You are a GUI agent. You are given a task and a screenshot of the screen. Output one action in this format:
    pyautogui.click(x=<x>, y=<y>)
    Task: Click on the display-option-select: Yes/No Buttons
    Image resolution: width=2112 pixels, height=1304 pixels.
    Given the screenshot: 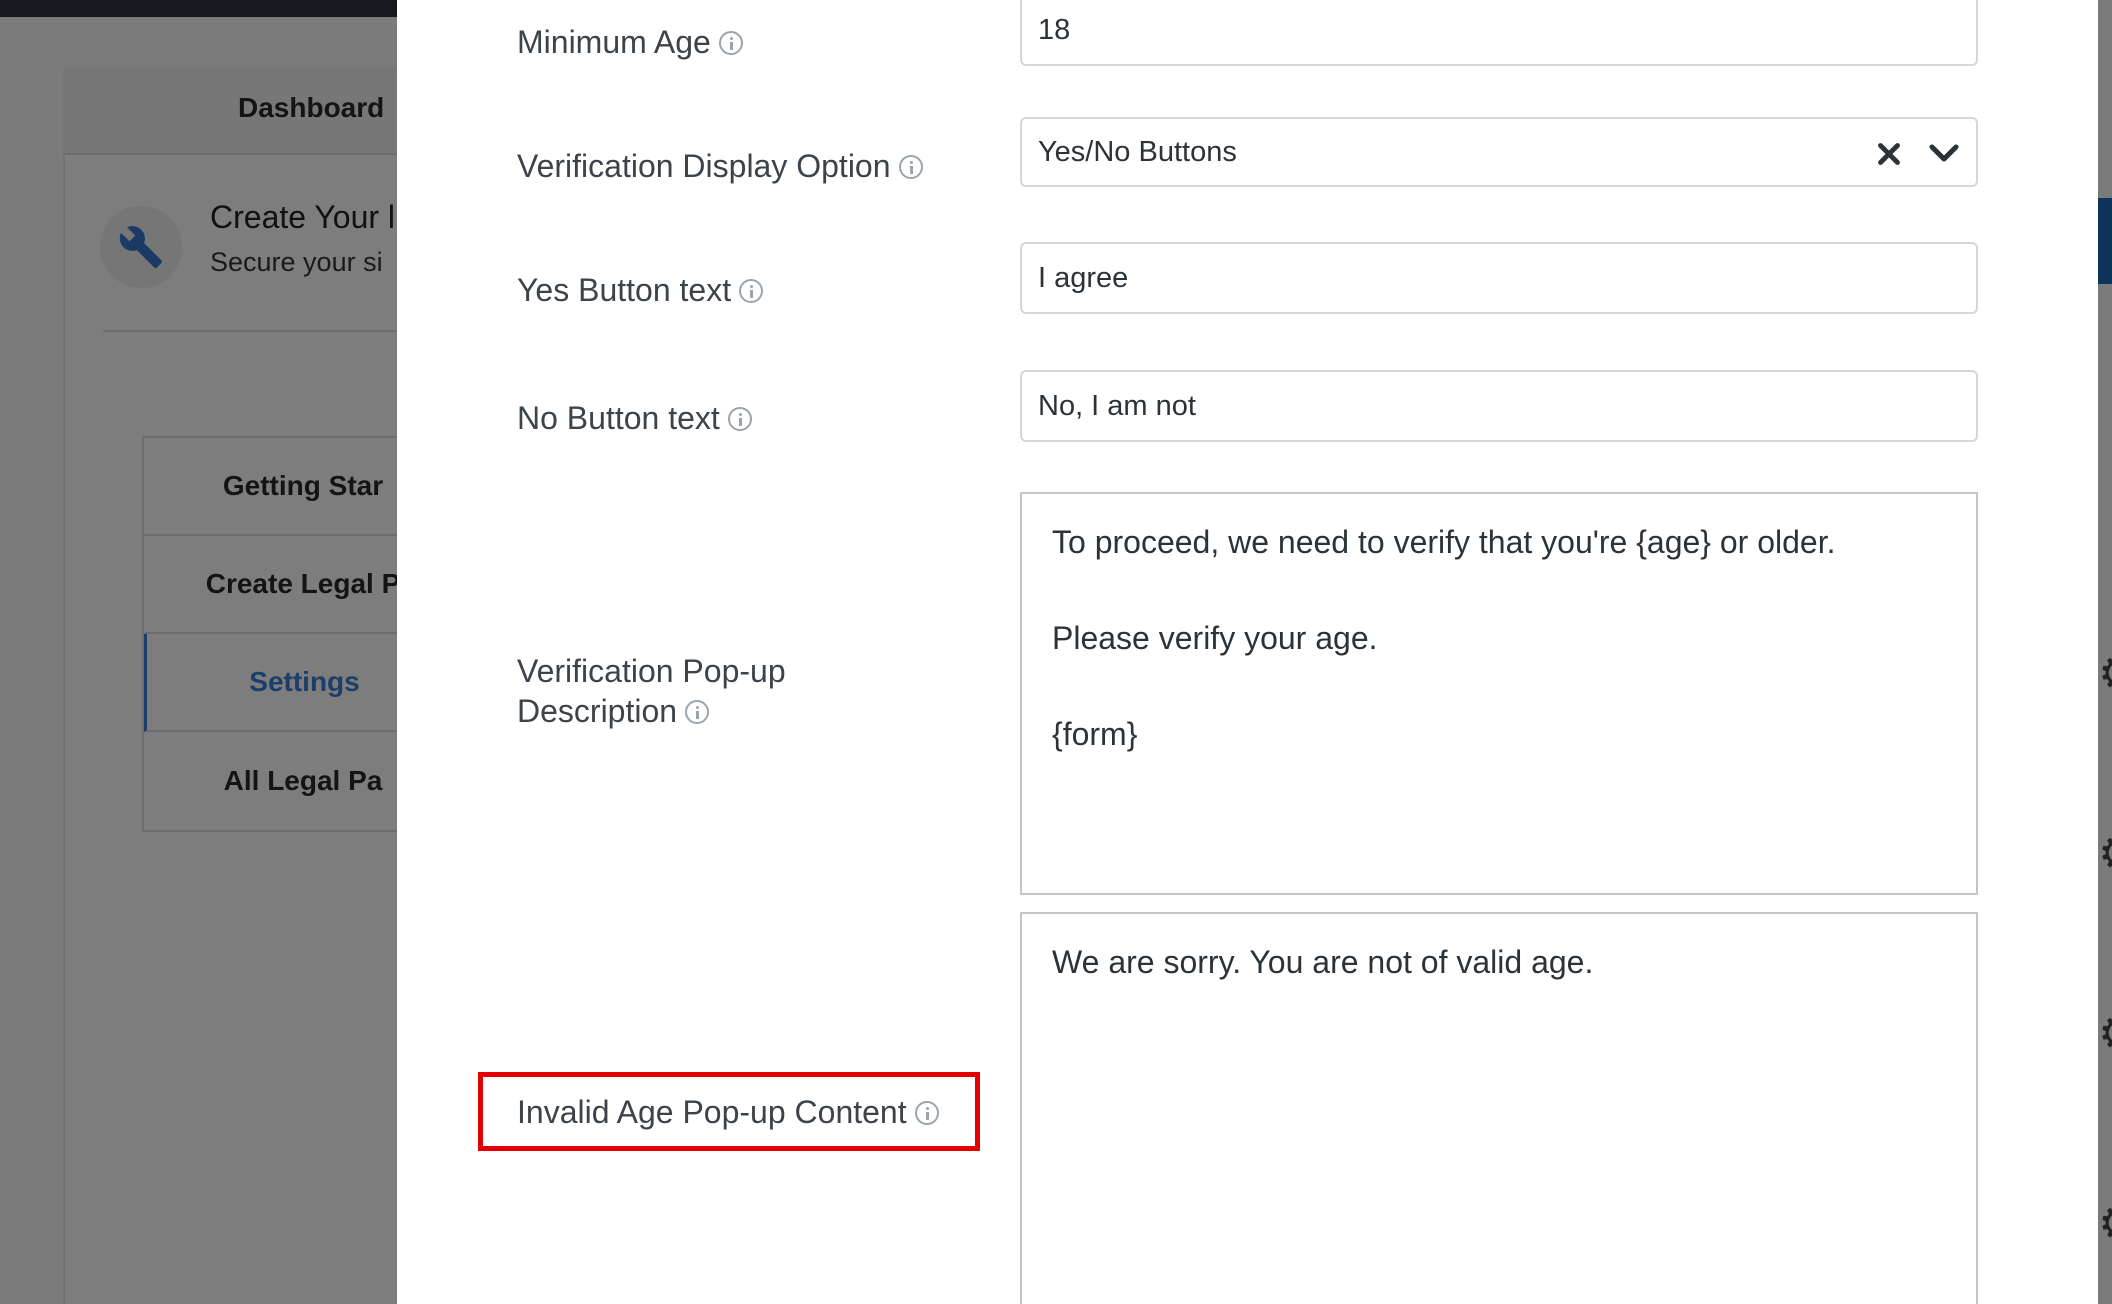 What is the action you would take?
    pyautogui.click(x=1499, y=152)
    